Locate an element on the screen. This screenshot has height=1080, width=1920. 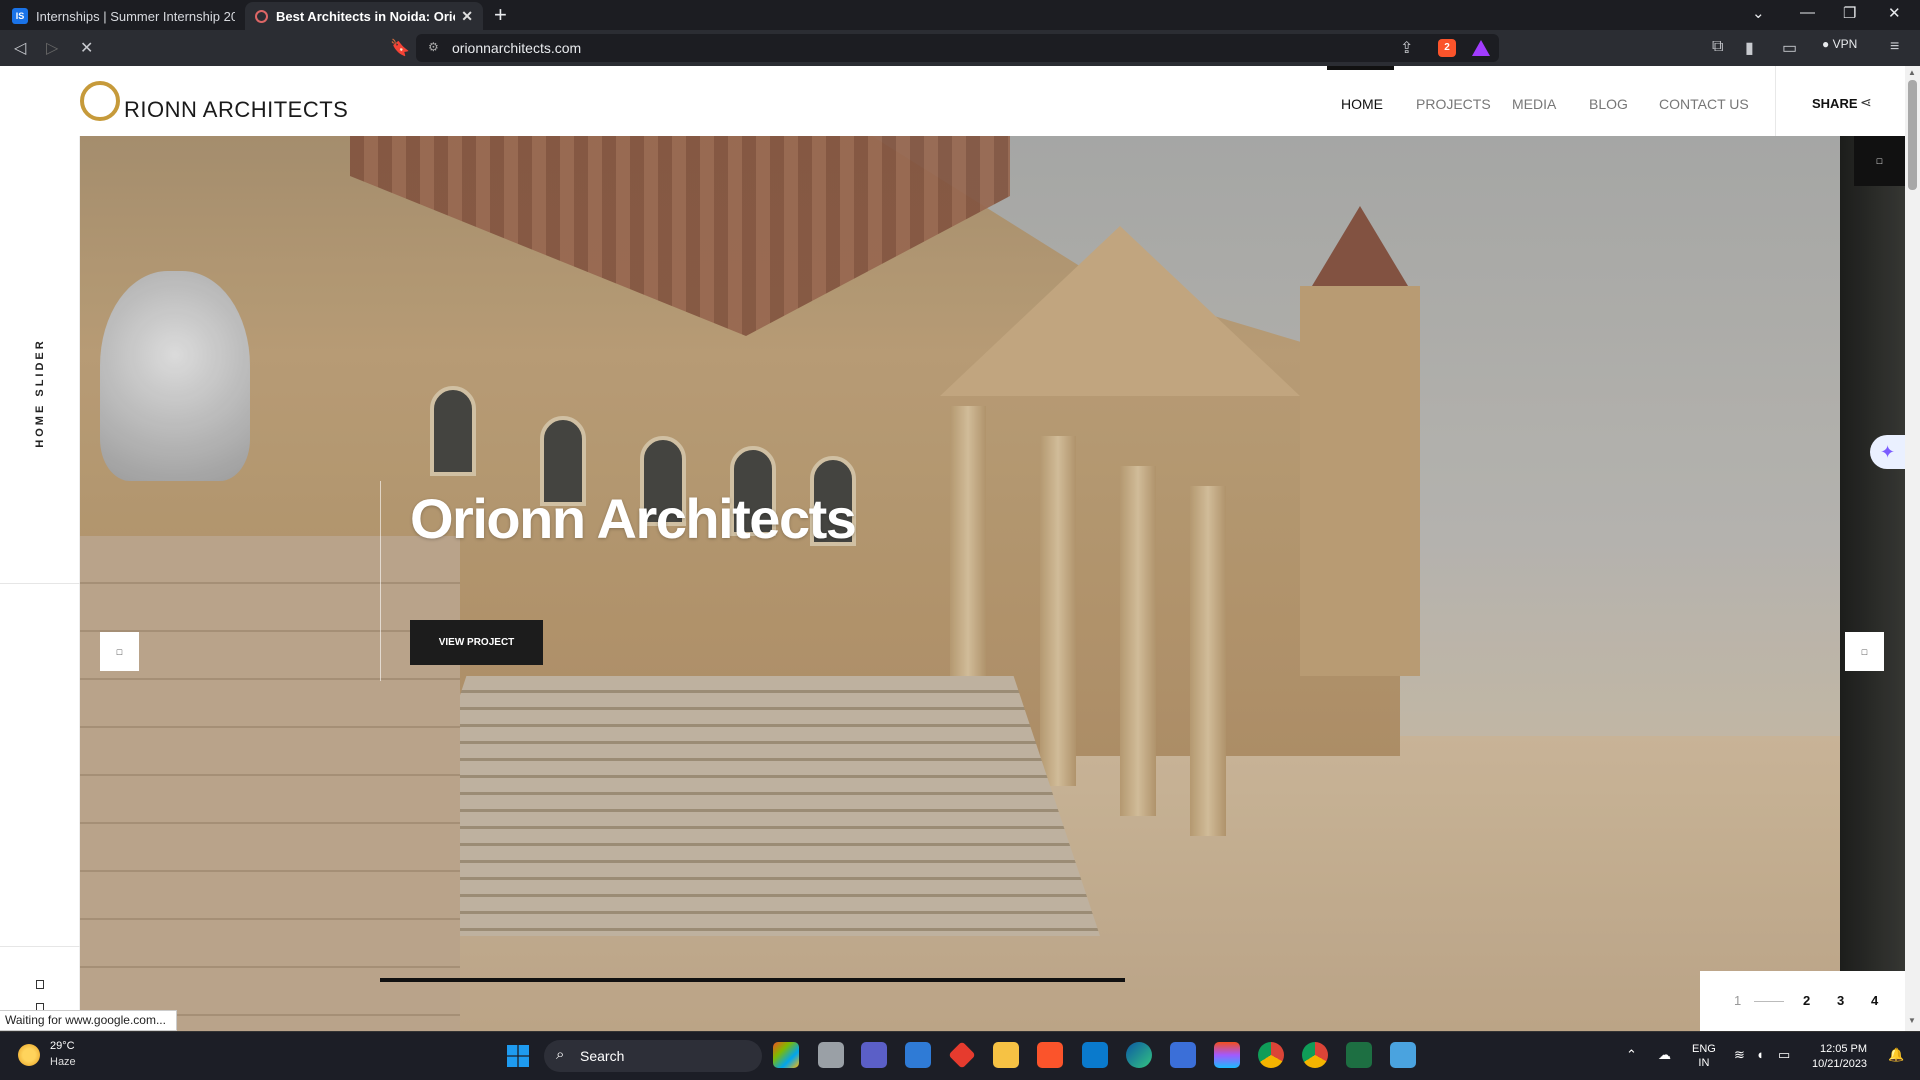
notepad-icon is located at coordinates (1403, 1055).